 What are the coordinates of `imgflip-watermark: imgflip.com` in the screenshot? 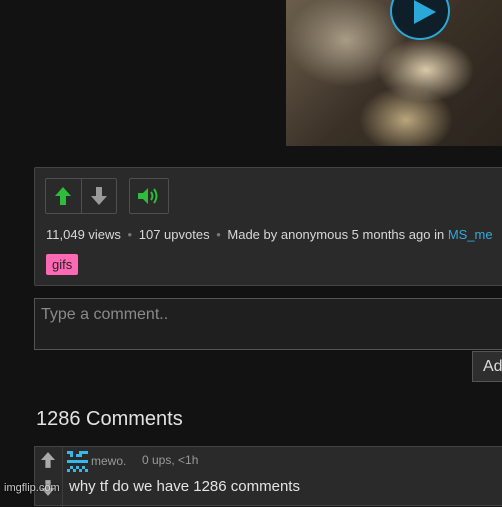 It's located at (32, 488).